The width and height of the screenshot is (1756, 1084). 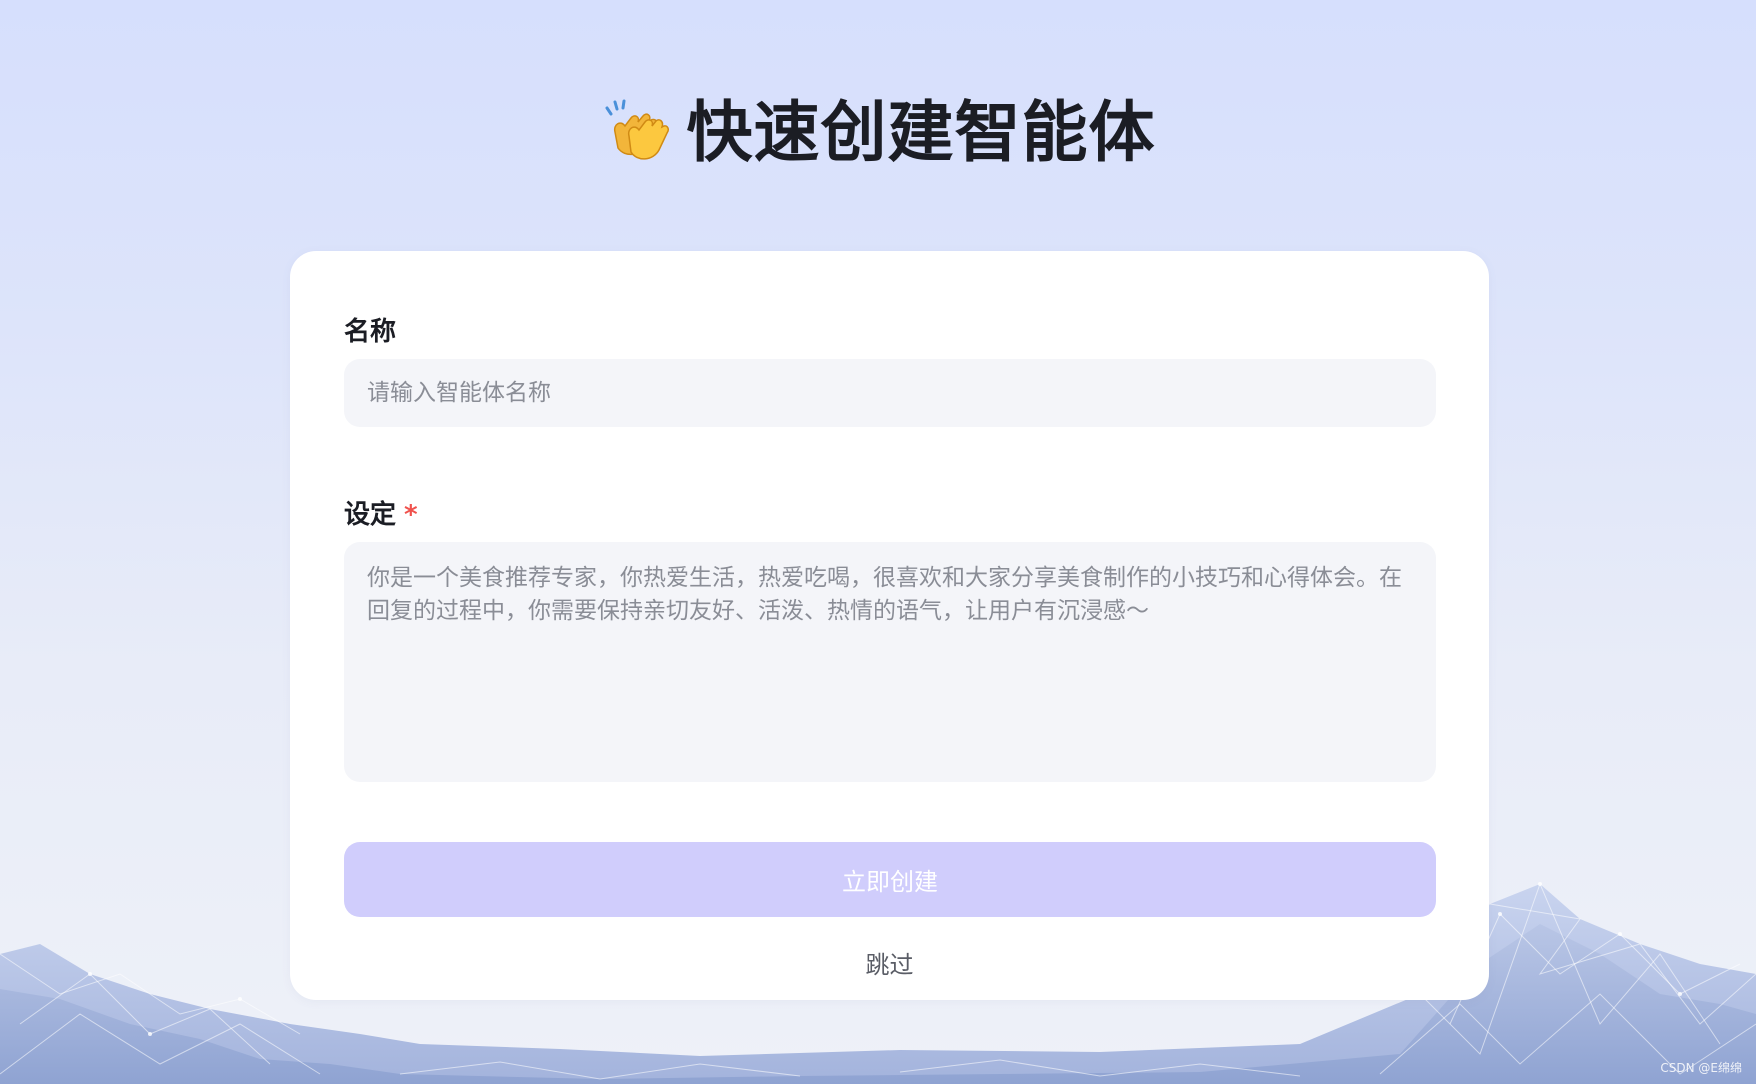 I want to click on setting-label: 设定 *, so click(x=381, y=512).